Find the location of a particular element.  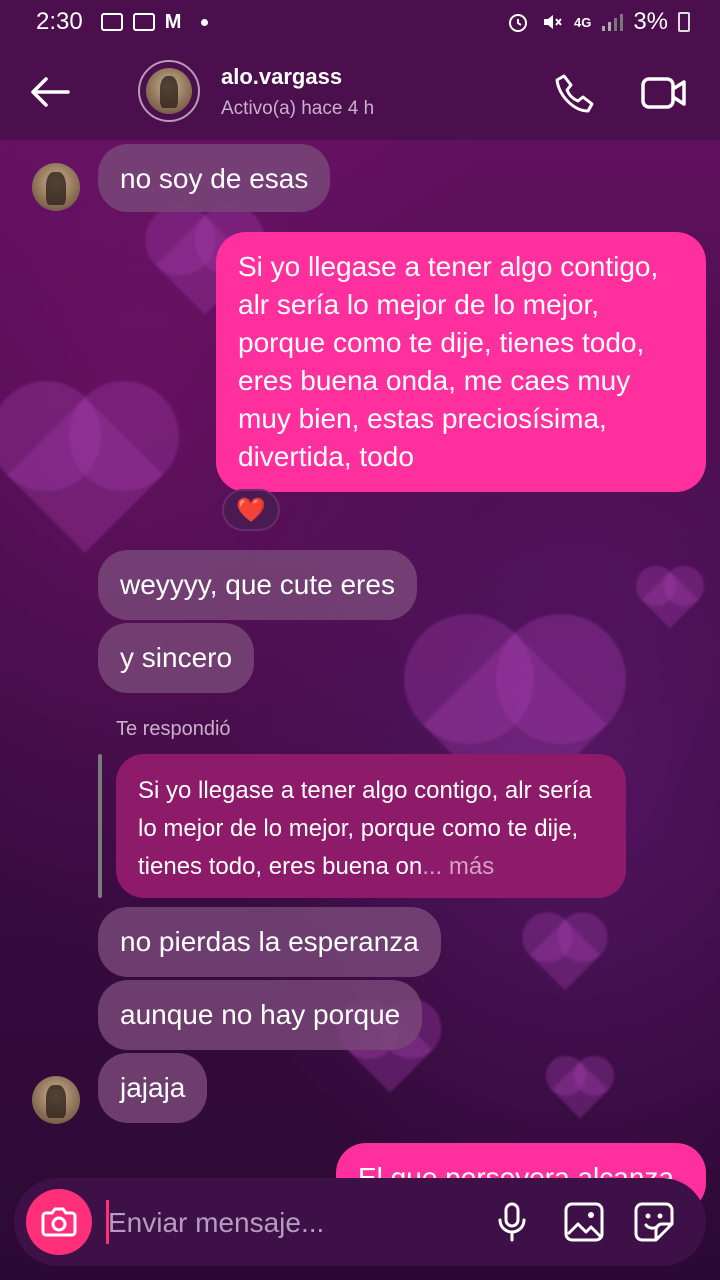

more-notifications-icon is located at coordinates (205, 22).